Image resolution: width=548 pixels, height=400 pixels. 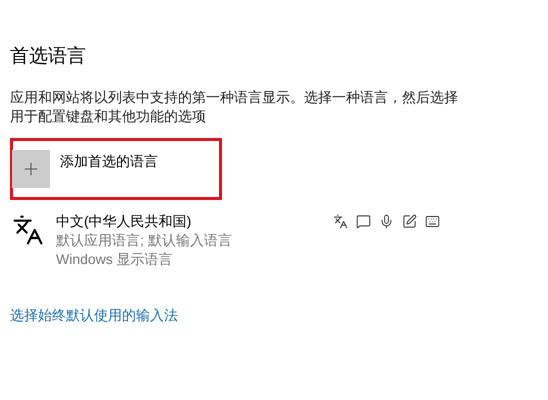 What do you see at coordinates (94, 315) in the screenshot?
I see `input-method-link: 选择始终默认使用的输入法` at bounding box center [94, 315].